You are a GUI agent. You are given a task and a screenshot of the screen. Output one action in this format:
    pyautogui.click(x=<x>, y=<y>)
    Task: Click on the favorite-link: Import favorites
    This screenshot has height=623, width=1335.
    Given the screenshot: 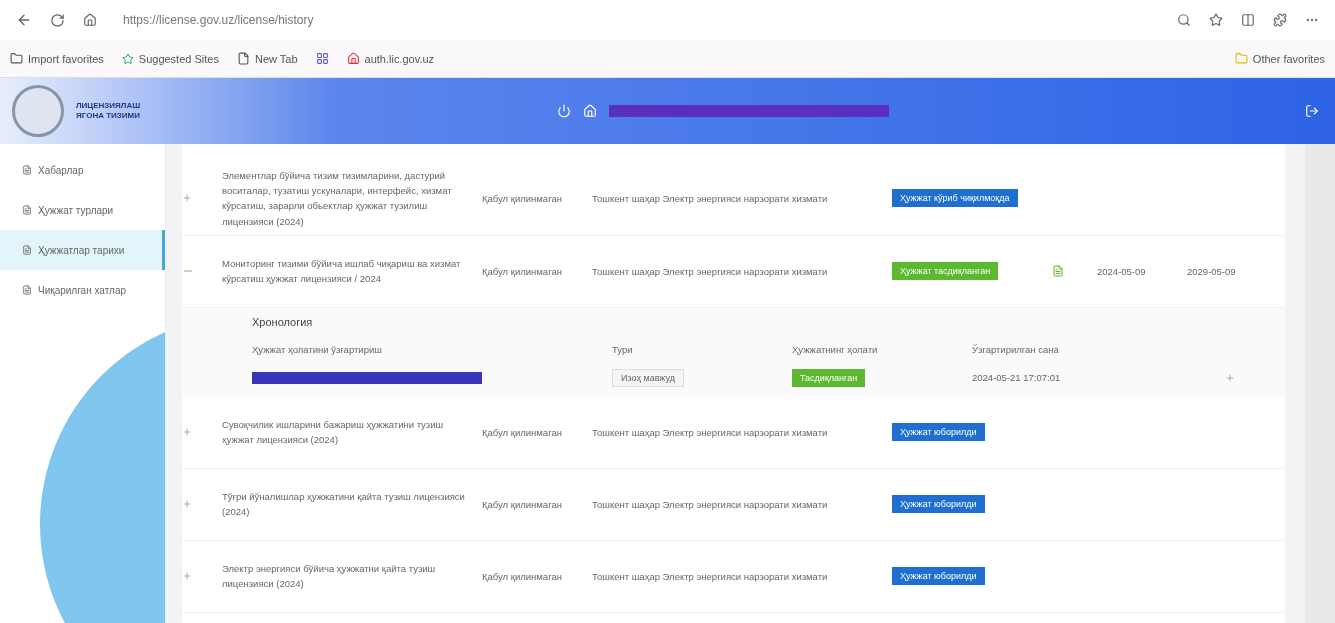 What is the action you would take?
    pyautogui.click(x=66, y=58)
    